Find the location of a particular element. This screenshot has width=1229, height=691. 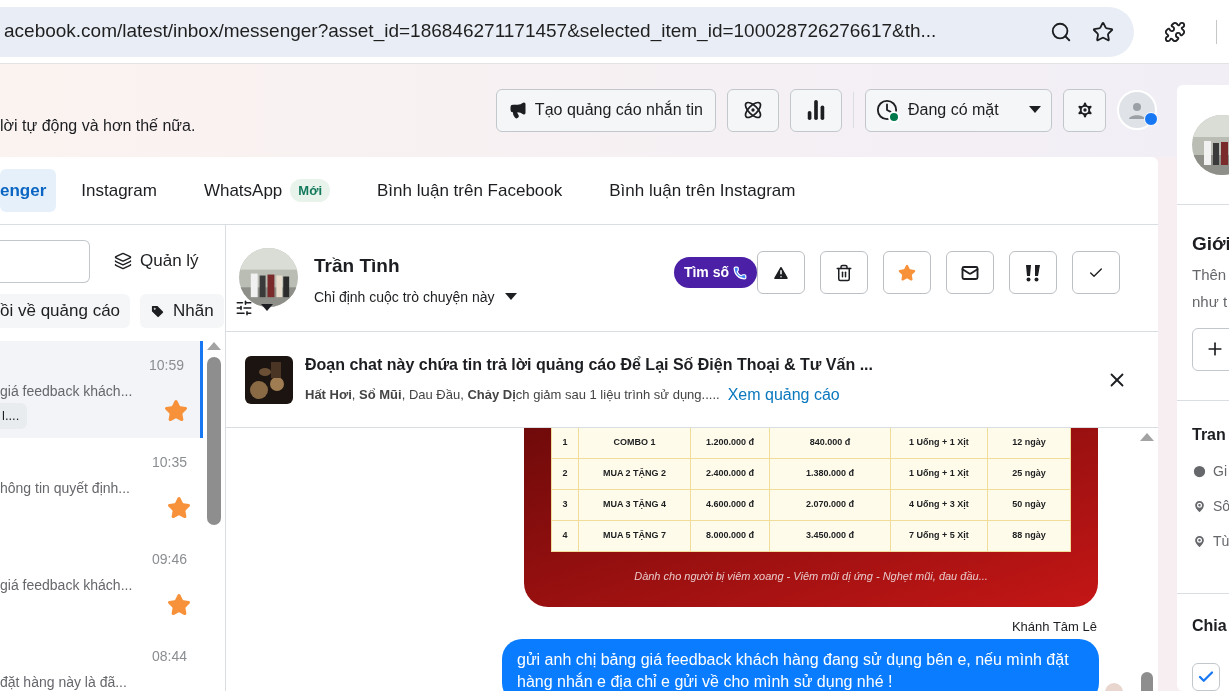

create-ad-button: Tạo quảng cáo nhắn tin is located at coordinates (605, 110).